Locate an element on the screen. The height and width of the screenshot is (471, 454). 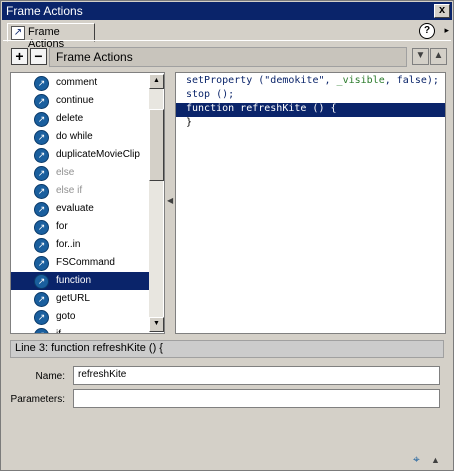
pane-splitter: ◀ is located at coordinates (169, 202).